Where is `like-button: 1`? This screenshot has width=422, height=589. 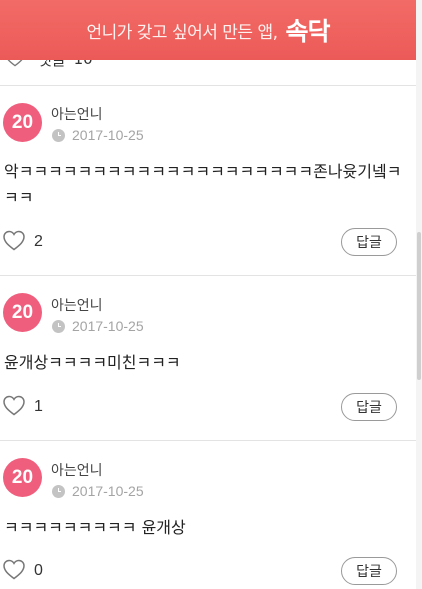
like-button: 1 is located at coordinates (22, 407).